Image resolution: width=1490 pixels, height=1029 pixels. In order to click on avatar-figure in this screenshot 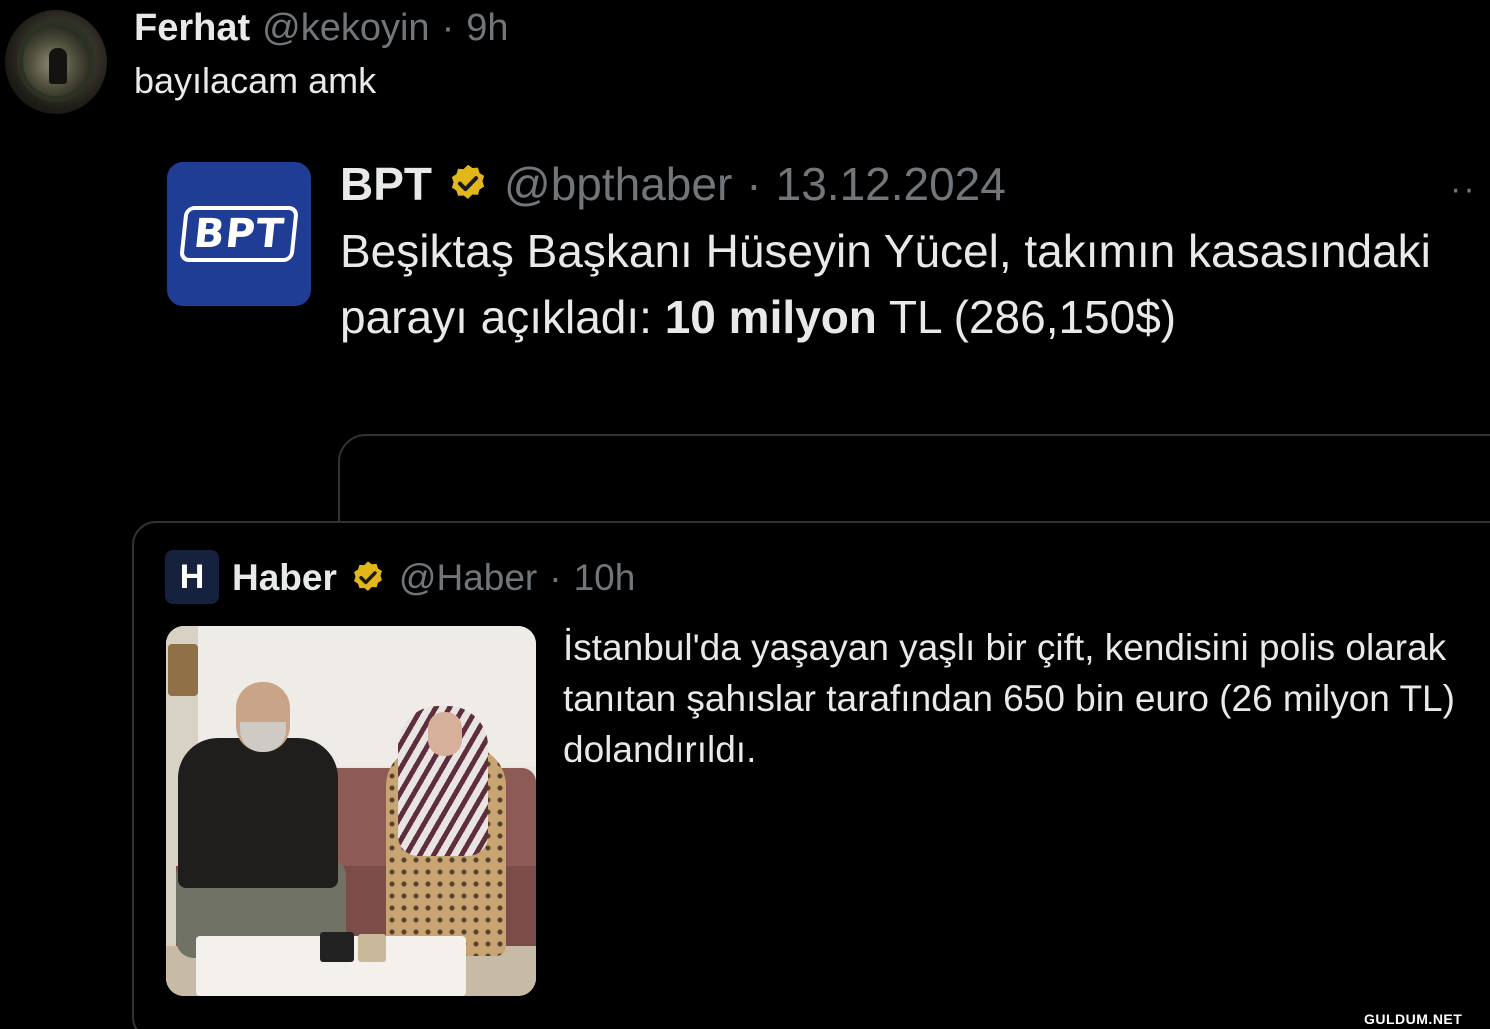, I will do `click(58, 66)`.